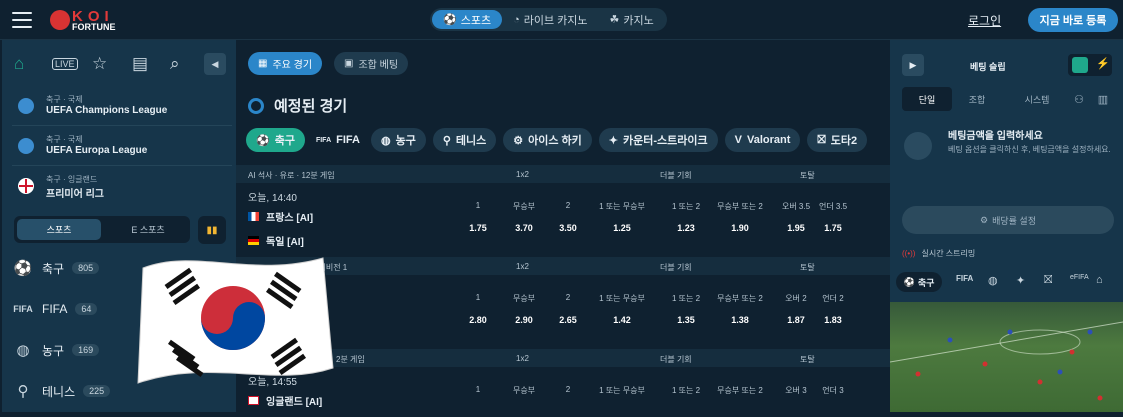 This screenshot has width=1123, height=417. Describe the element at coordinates (844, 141) in the screenshot. I see `chip-label: 도타2` at that location.